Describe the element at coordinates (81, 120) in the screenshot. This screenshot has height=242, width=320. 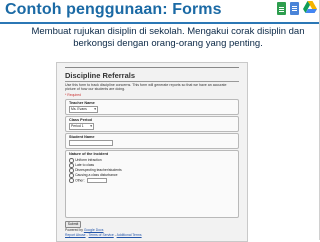
I see `class-period-label: Class Period` at that location.